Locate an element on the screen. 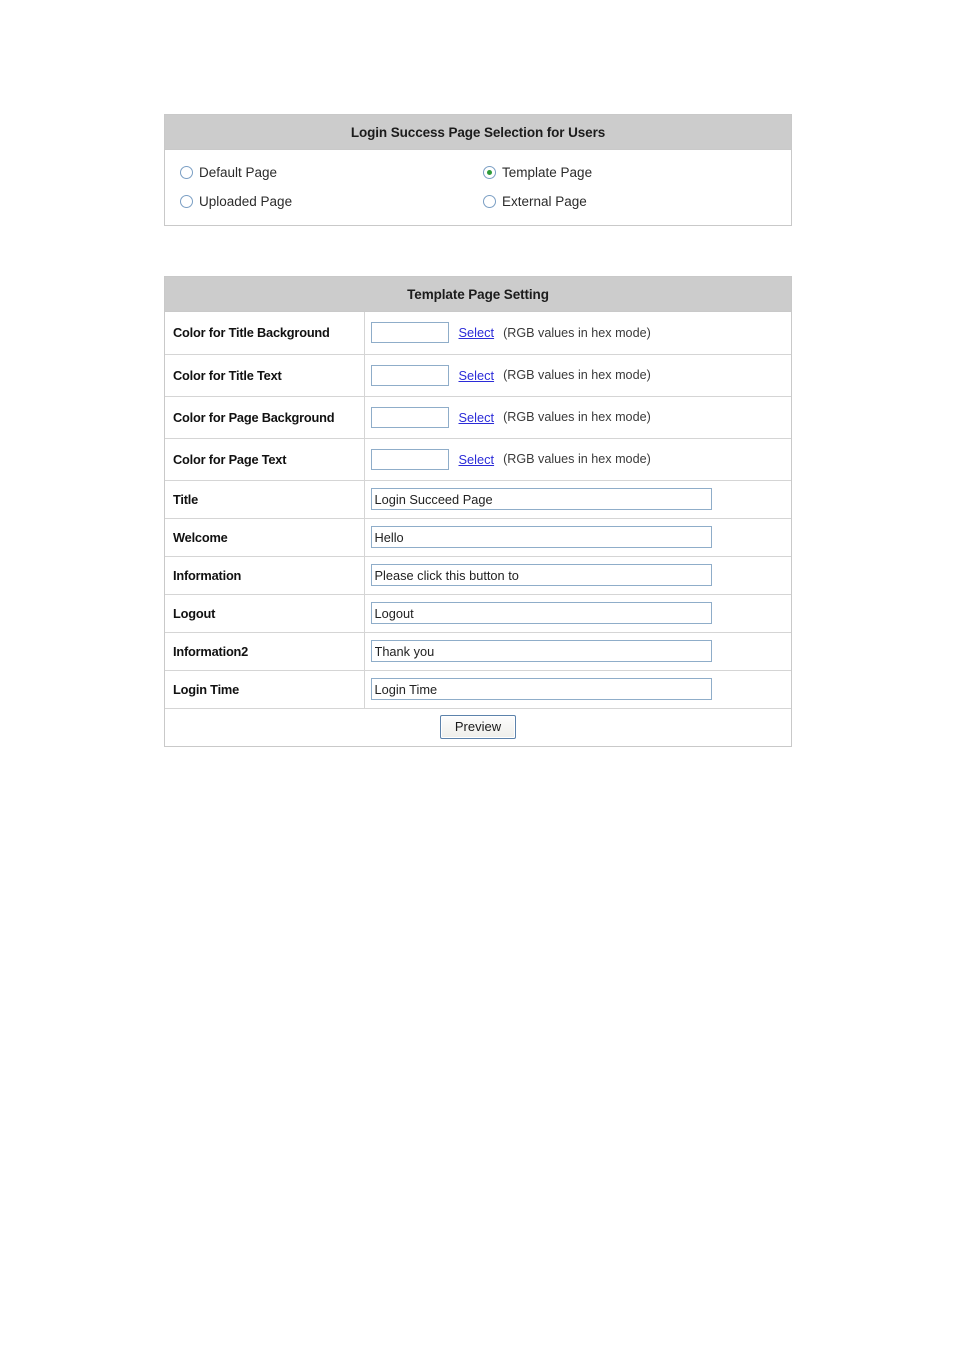  table-row: Login Time is located at coordinates (478, 688).